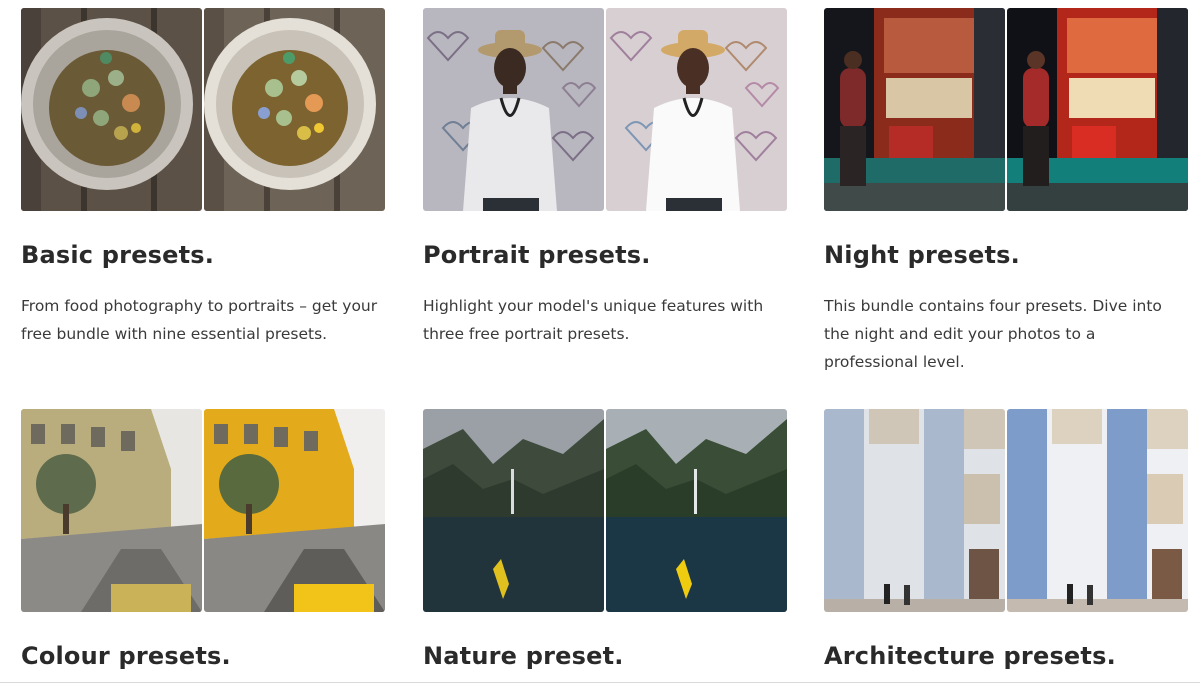  I want to click on preset-title: Night presets., so click(922, 255).